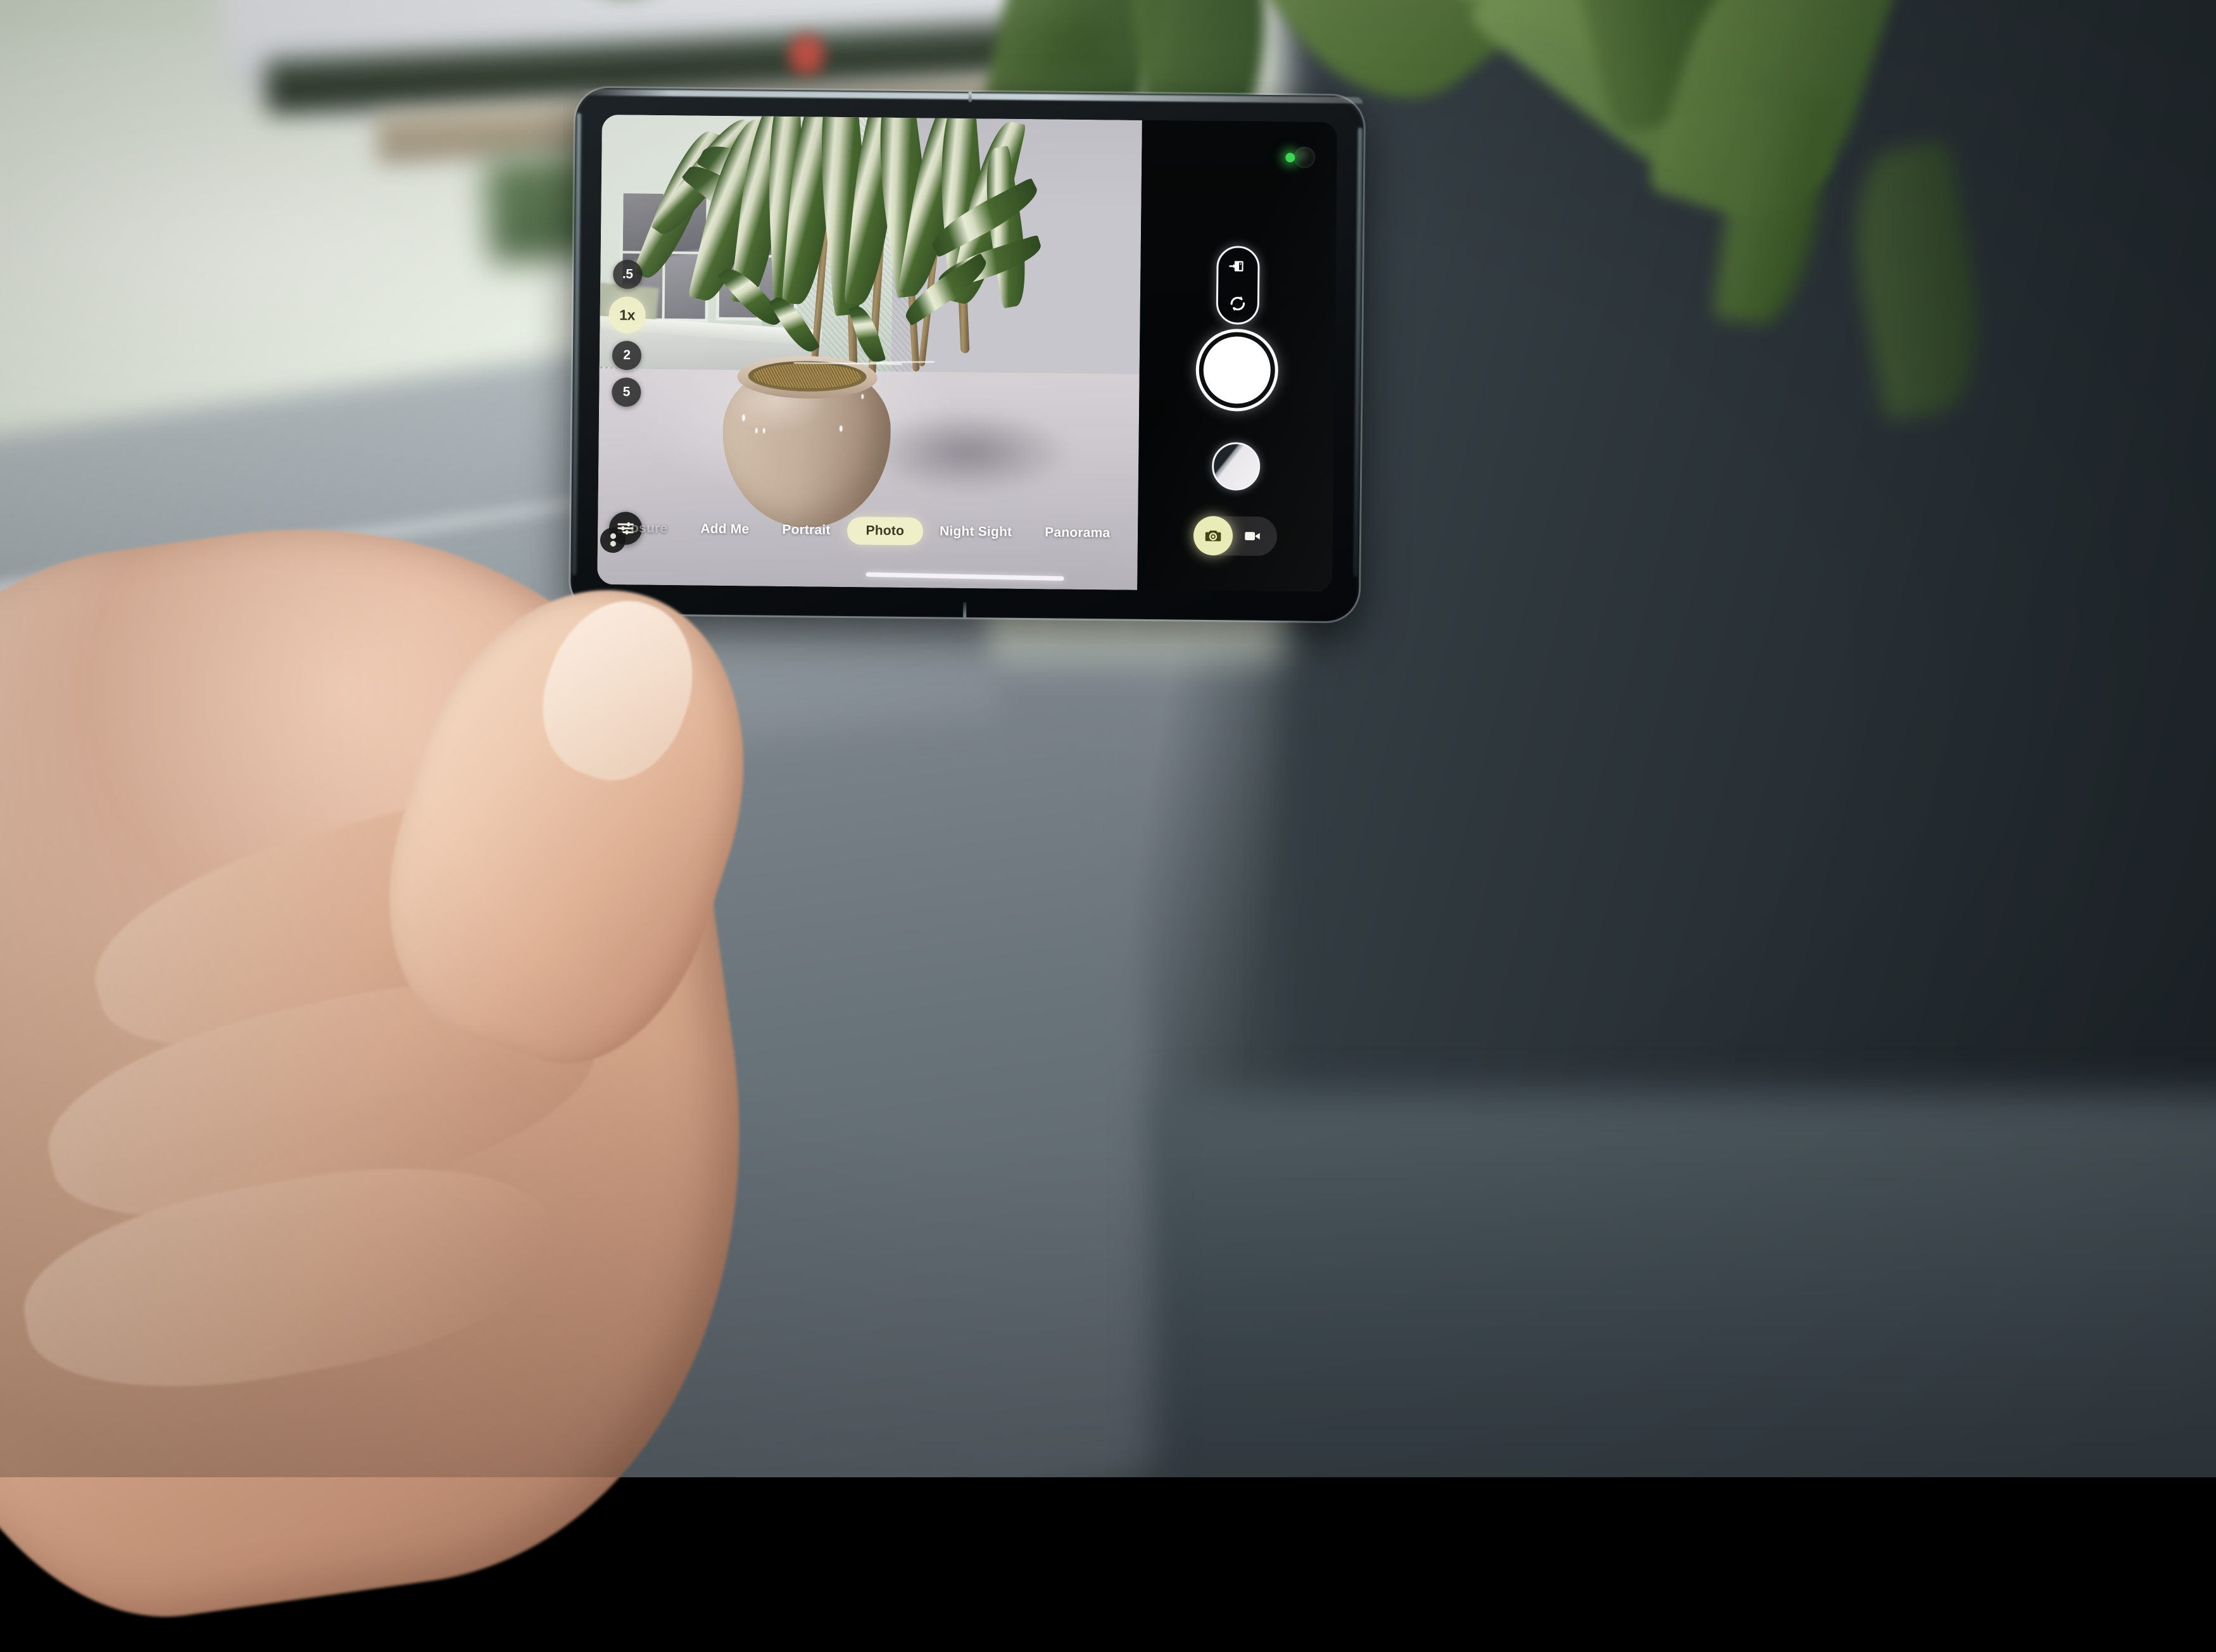 The image size is (2216, 1652). I want to click on zoom-option-0.5x: .5, so click(627, 275).